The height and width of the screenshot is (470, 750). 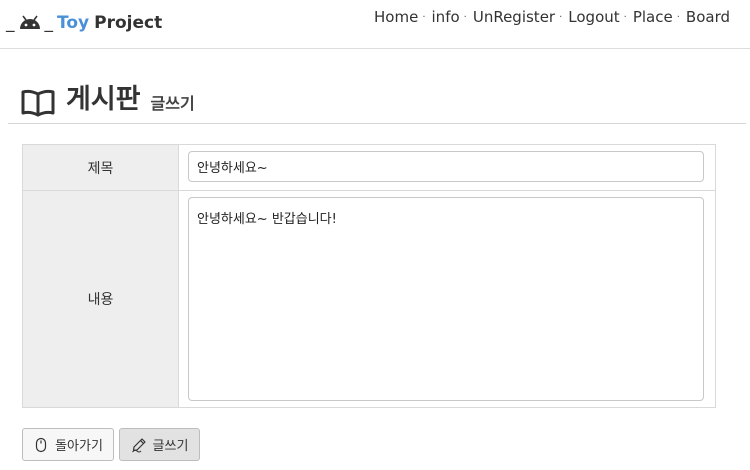 What do you see at coordinates (29, 22) in the screenshot?
I see `android-icon` at bounding box center [29, 22].